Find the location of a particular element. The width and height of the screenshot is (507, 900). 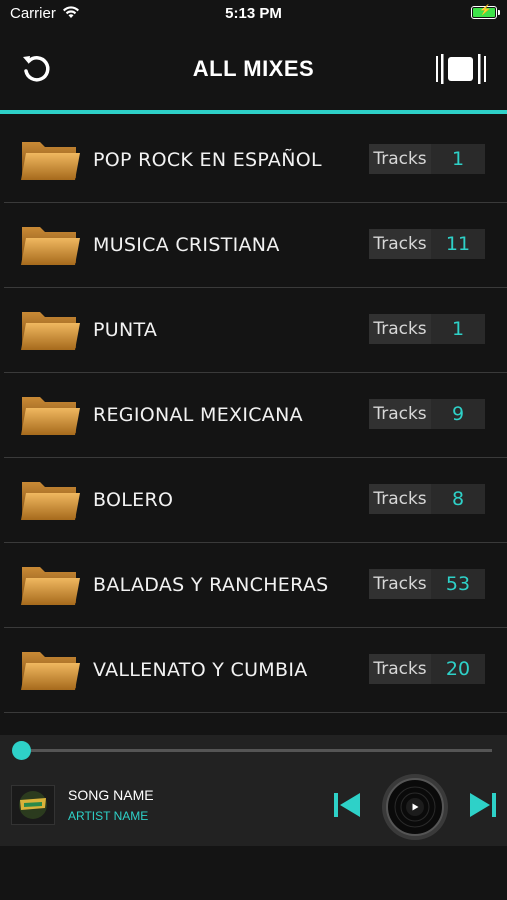

tracks-count: 20 is located at coordinates (458, 669).